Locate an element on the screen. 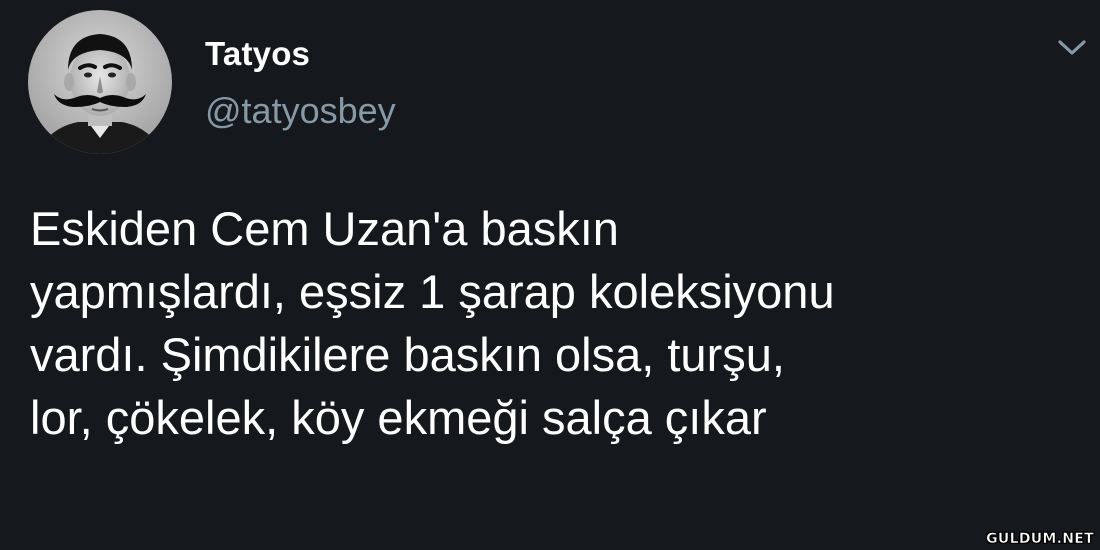 This screenshot has width=1100, height=550. username: @tatyosbey is located at coordinates (300, 111).